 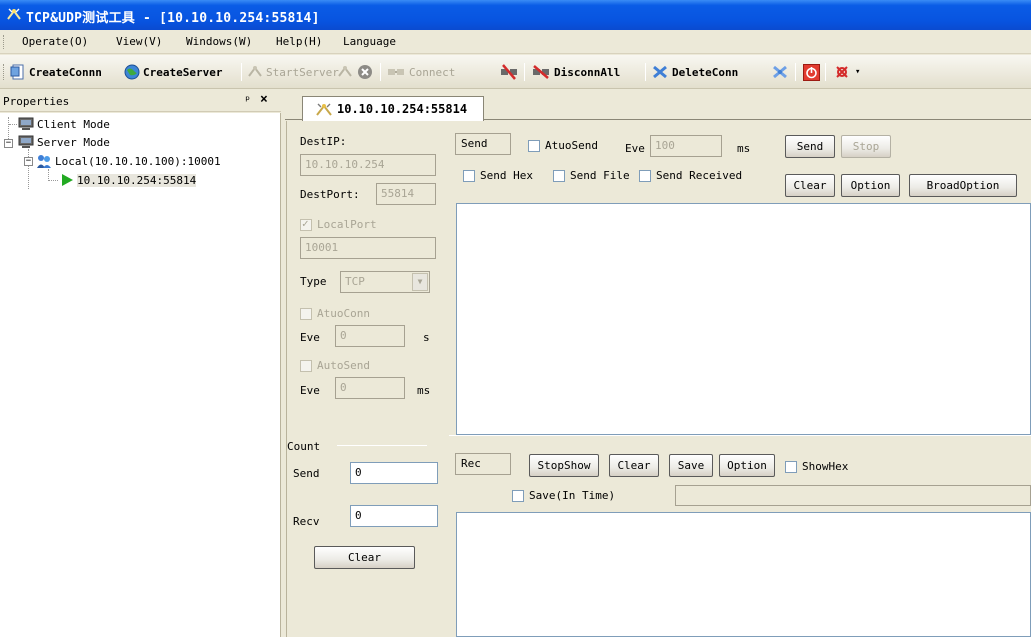 I want to click on server-start-icon, so click(x=255, y=71).